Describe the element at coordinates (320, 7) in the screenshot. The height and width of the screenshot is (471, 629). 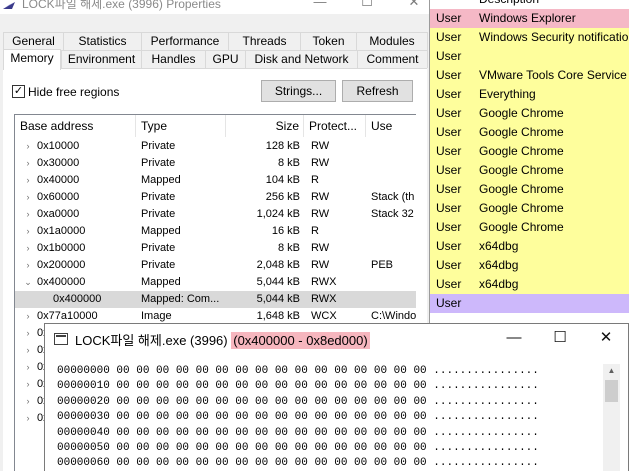
I see `minimize-button: —` at that location.